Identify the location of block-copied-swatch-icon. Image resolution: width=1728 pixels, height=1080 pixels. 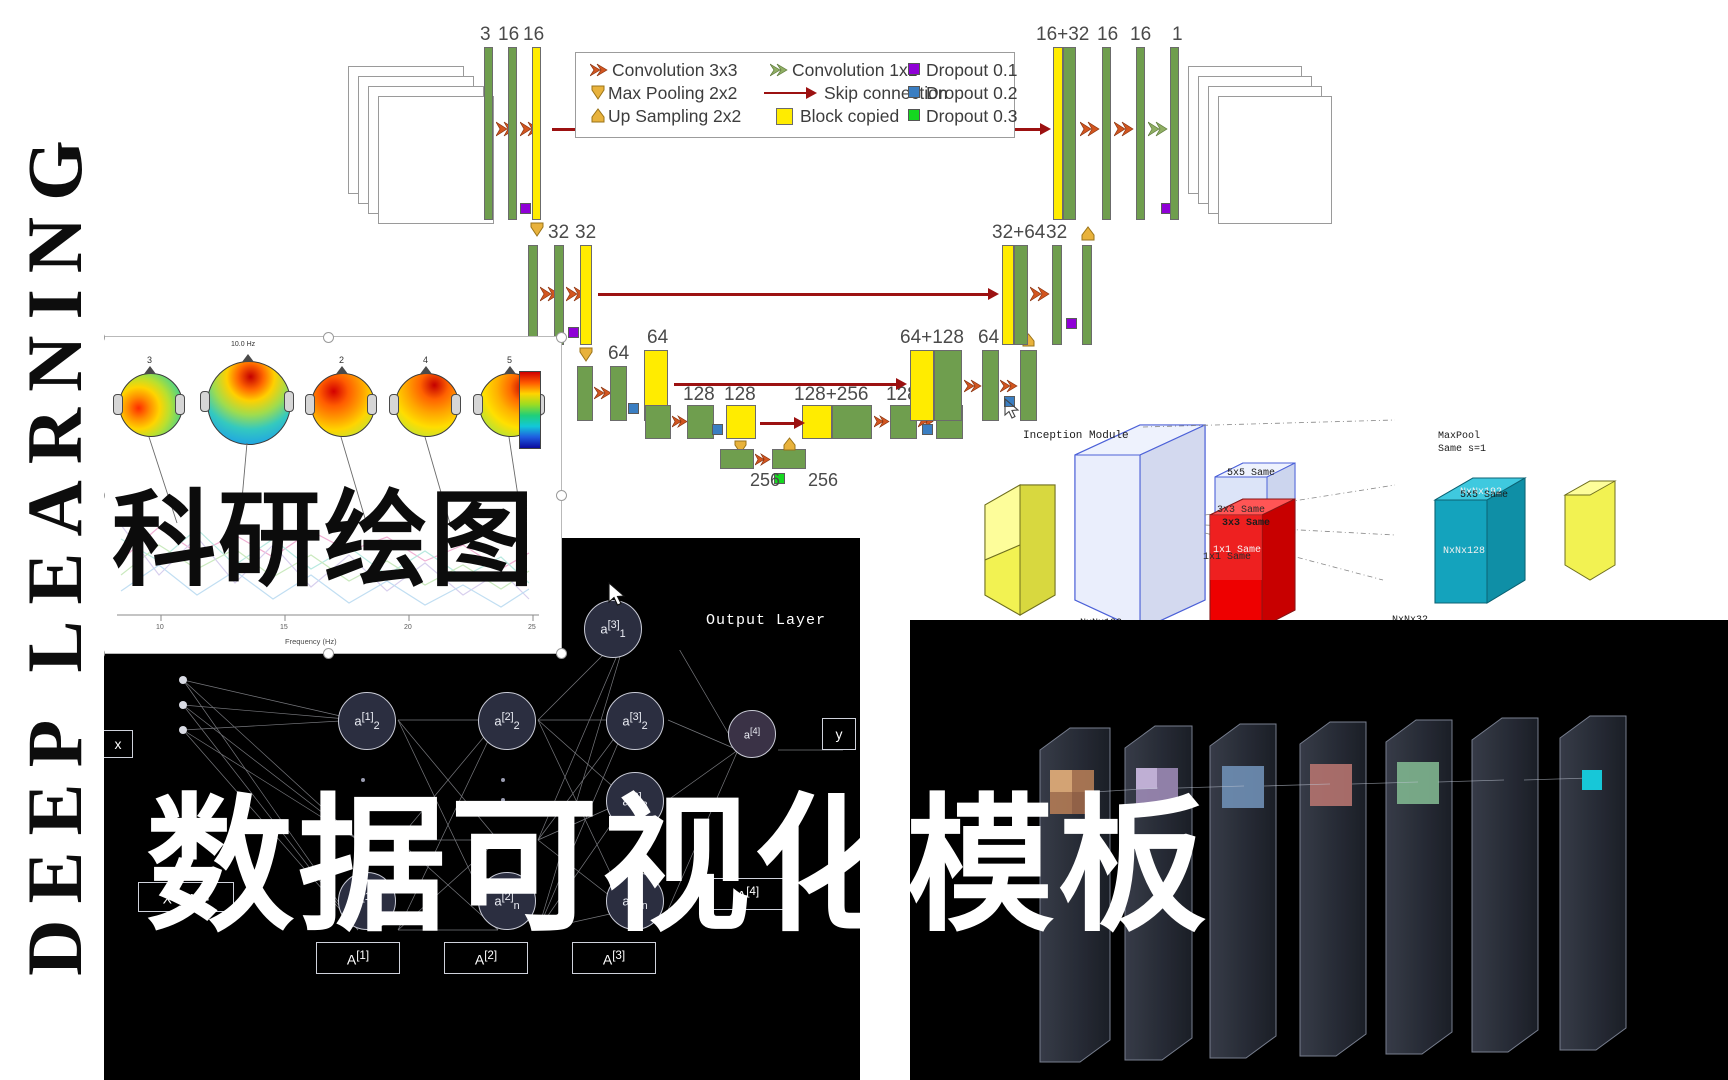
(784, 116).